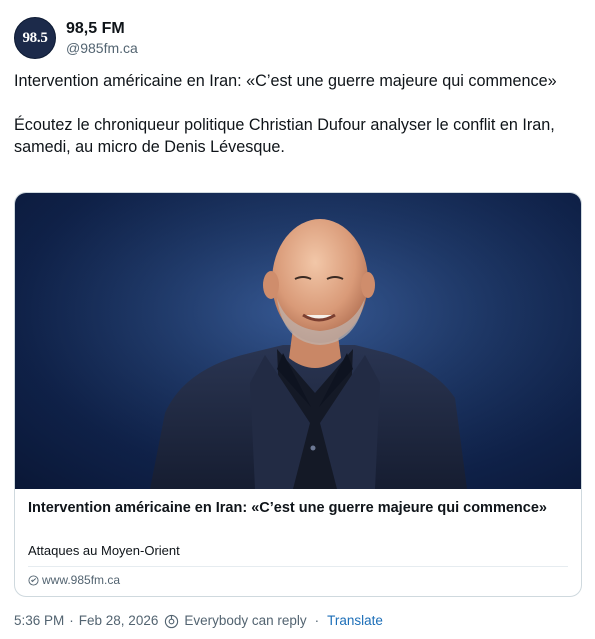  What do you see at coordinates (245, 621) in the screenshot?
I see `reply-setting-text: Everybody can reply` at bounding box center [245, 621].